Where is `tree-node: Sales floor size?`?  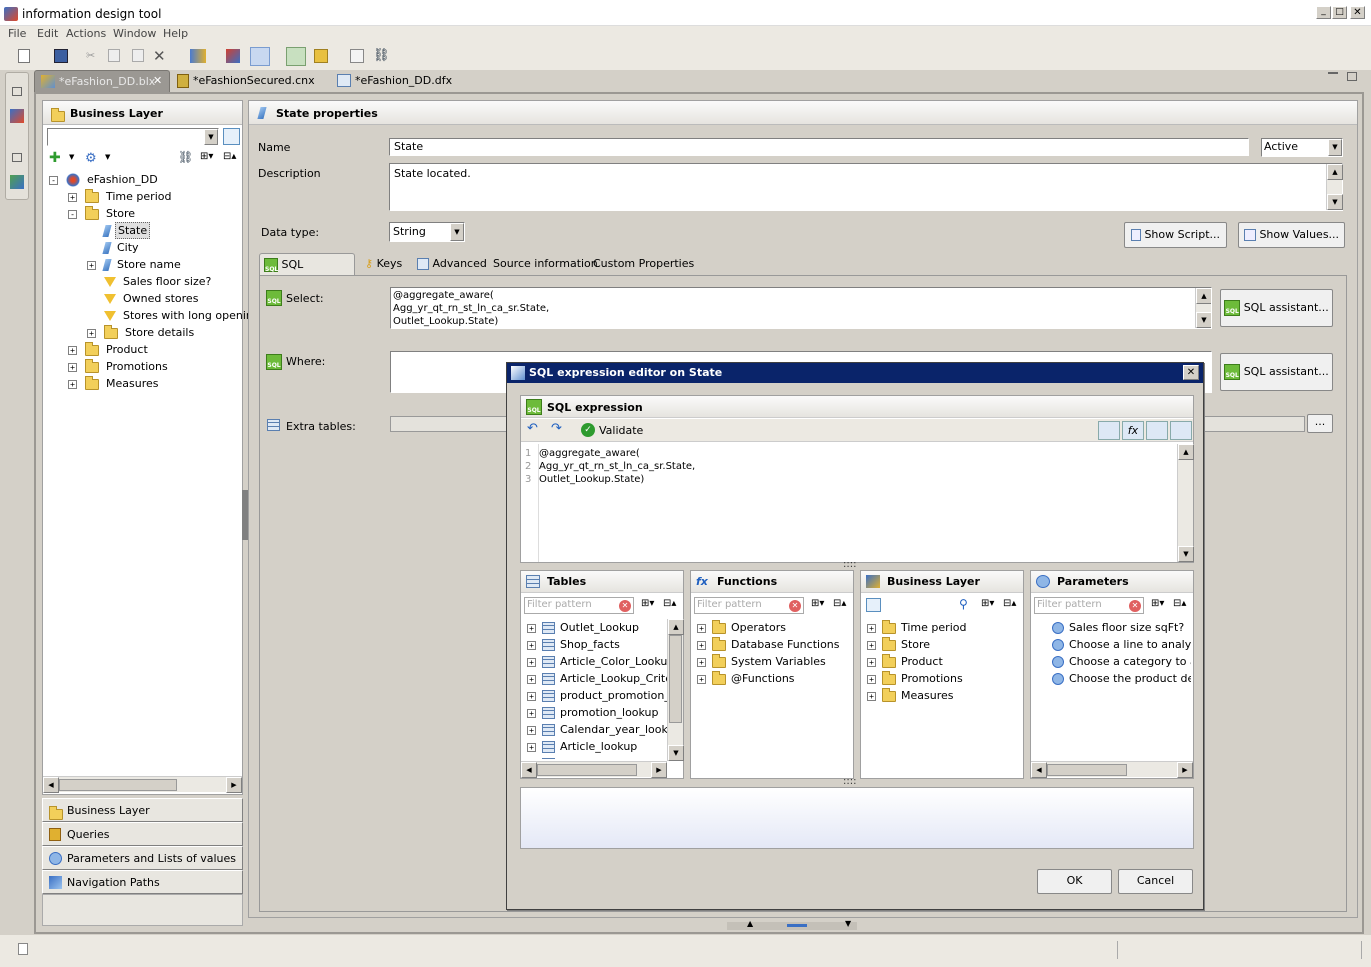 tree-node: Sales floor size? is located at coordinates (145, 281).